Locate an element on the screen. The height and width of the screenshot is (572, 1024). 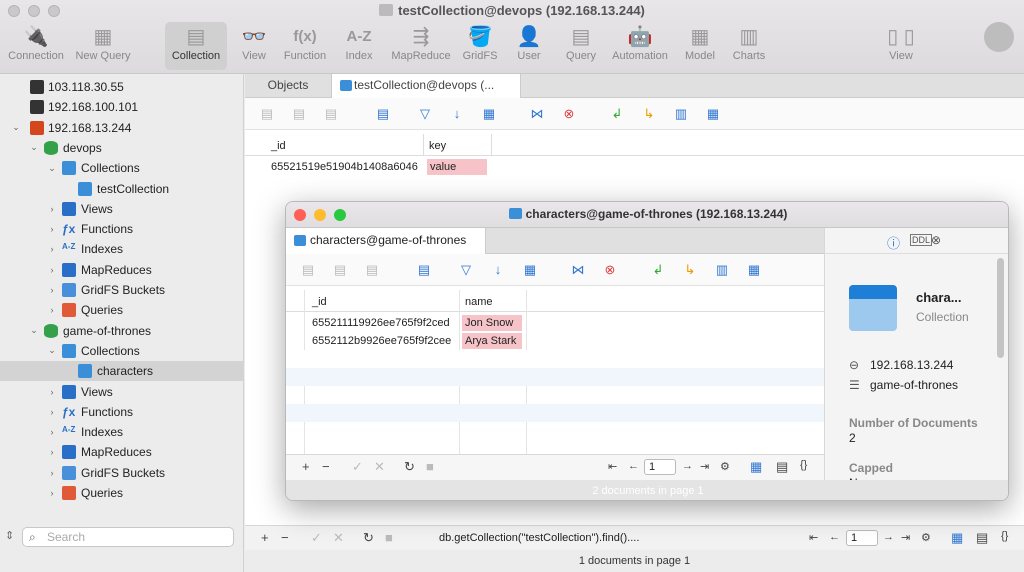
toolbar-view-button: 👓 View is located at coordinates (254, 46).